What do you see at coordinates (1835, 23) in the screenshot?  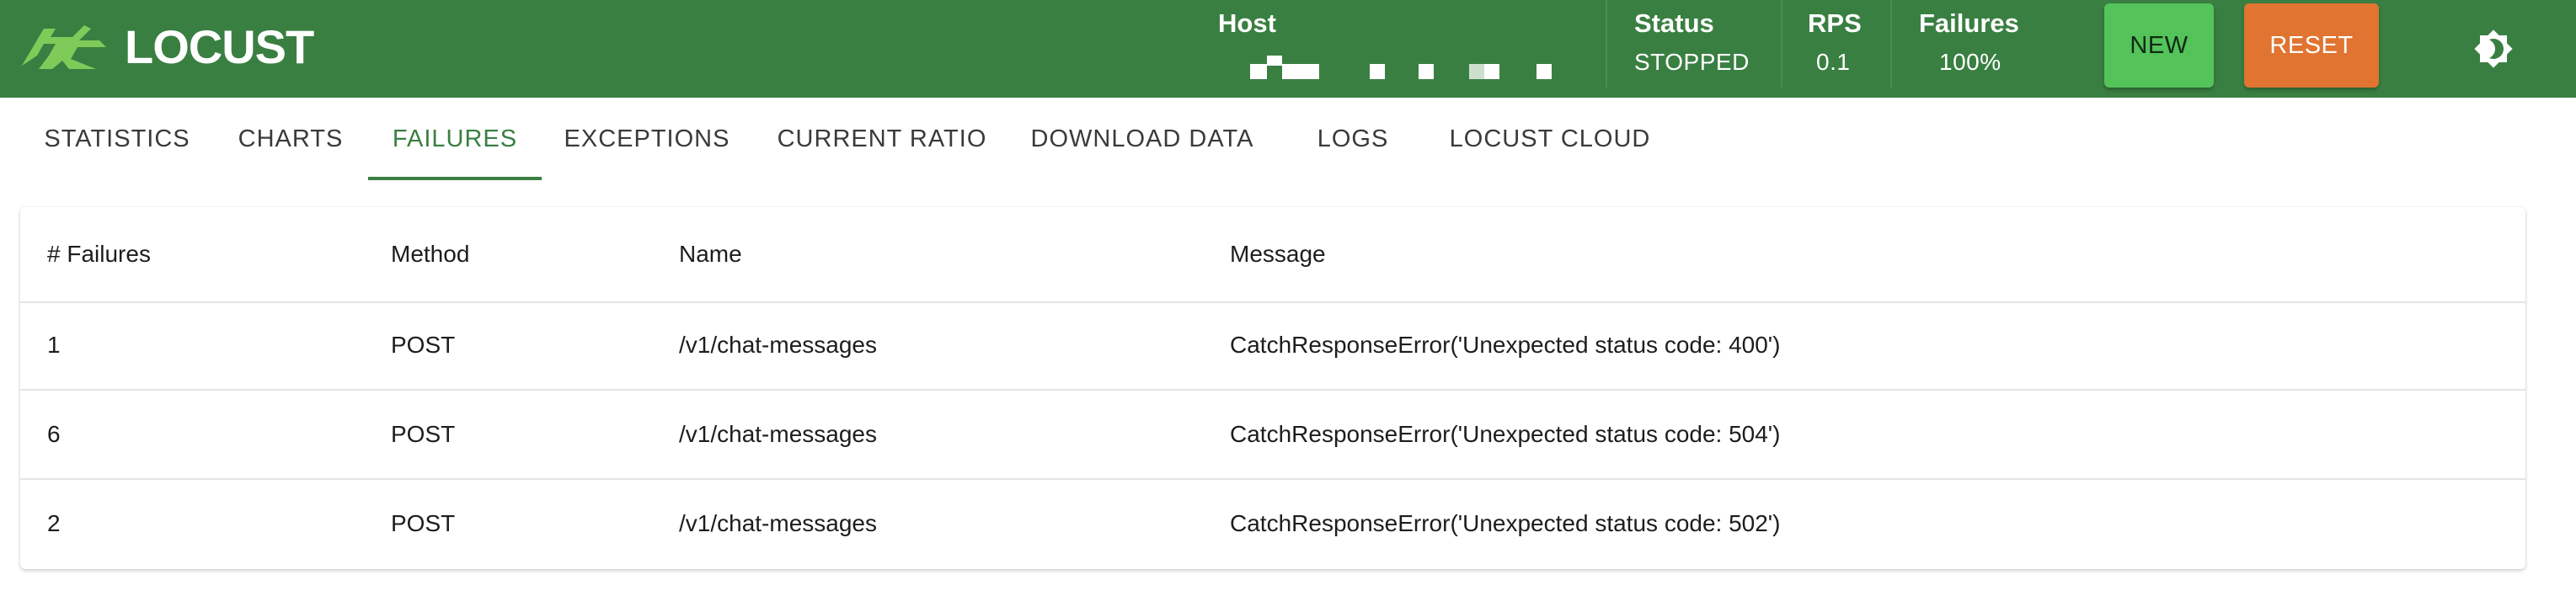 I see `rps-label: RPS` at bounding box center [1835, 23].